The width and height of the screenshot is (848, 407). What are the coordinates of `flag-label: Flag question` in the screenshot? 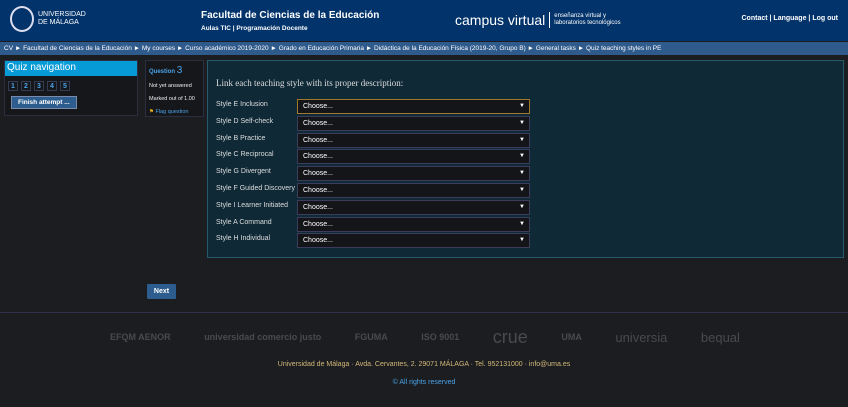 It's located at (172, 112).